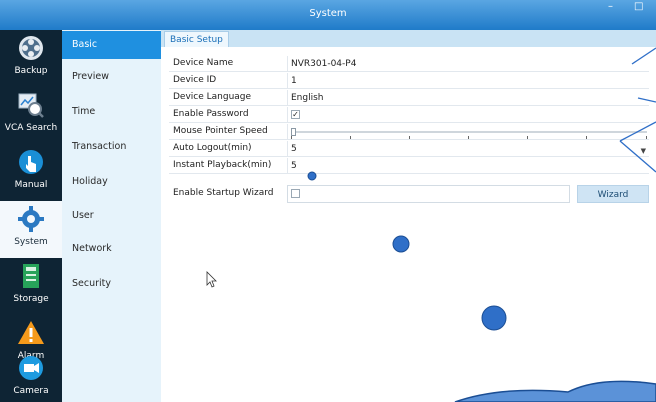 The height and width of the screenshot is (402, 656). Describe the element at coordinates (111, 182) in the screenshot. I see `subnav-holiday: Holiday` at that location.